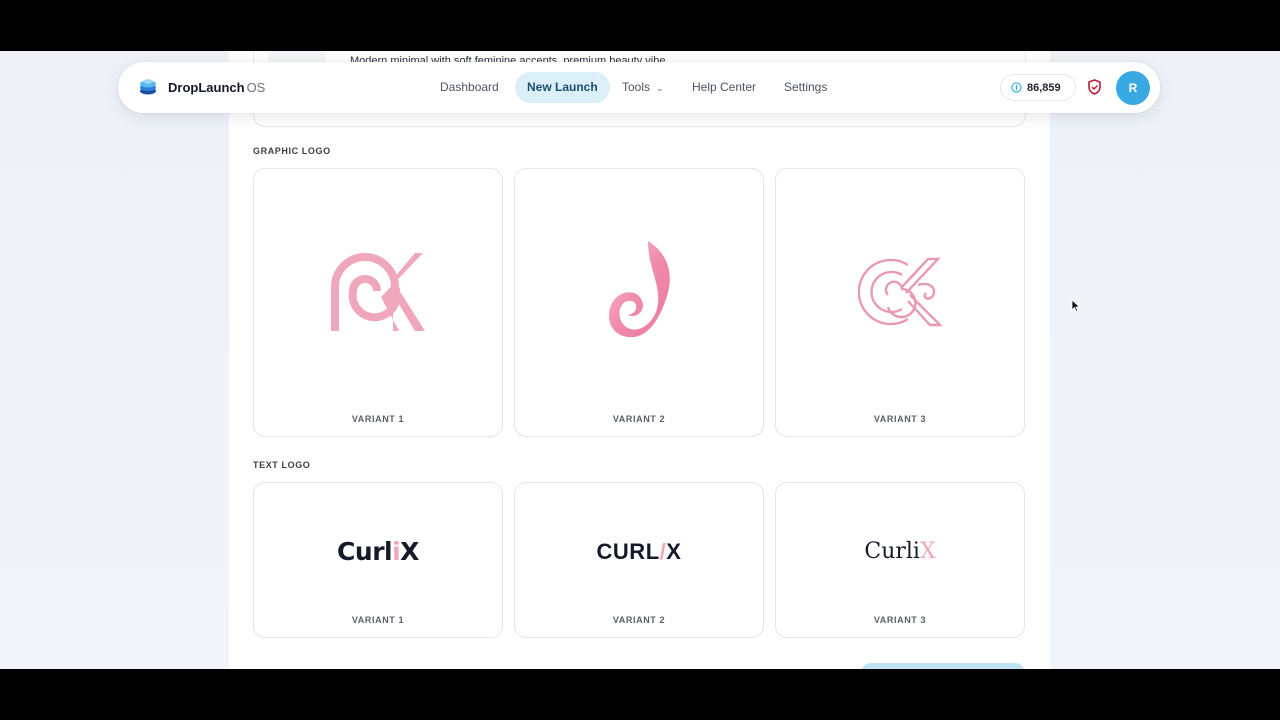  Describe the element at coordinates (206, 87) in the screenshot. I see `brand-name: DropLaunch` at that location.